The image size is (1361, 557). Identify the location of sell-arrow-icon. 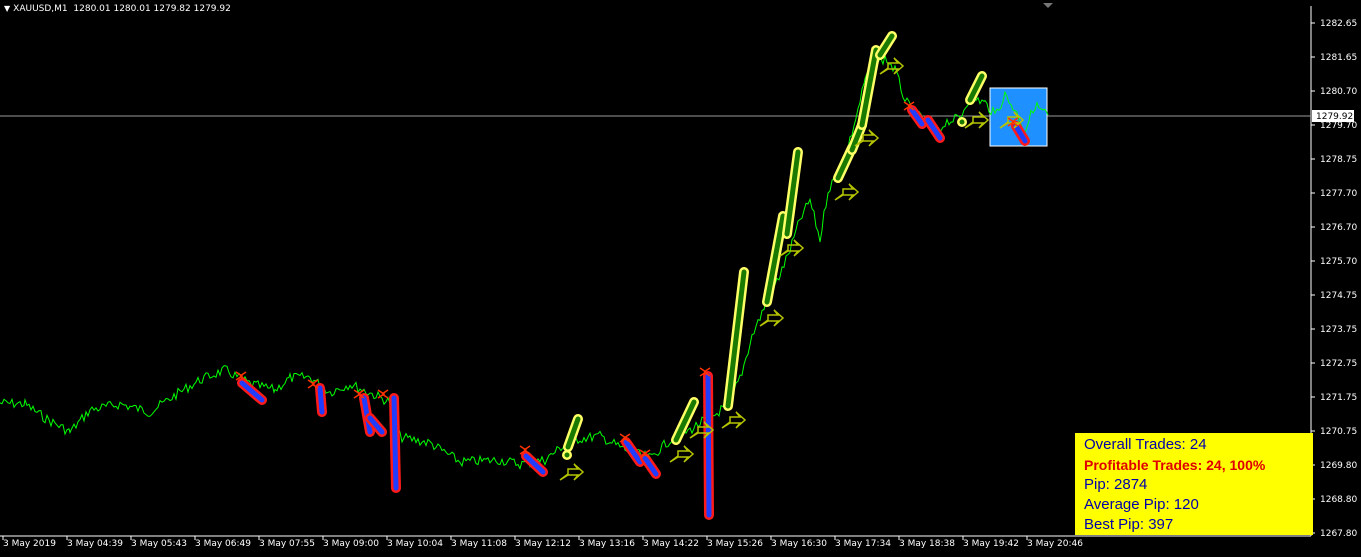
(383, 394).